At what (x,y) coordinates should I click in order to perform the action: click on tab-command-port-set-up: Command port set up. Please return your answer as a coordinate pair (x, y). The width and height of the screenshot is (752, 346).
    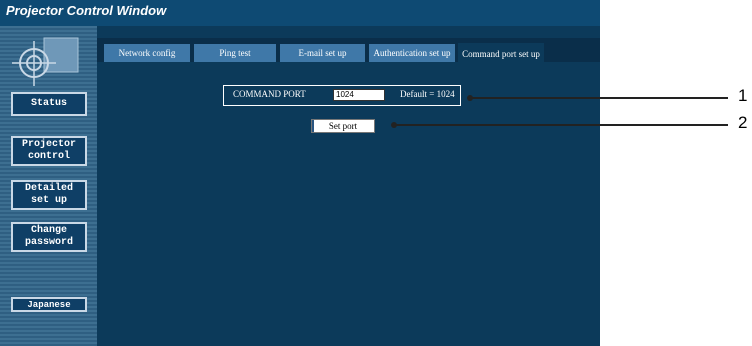
    Looking at the image, I should click on (501, 53).